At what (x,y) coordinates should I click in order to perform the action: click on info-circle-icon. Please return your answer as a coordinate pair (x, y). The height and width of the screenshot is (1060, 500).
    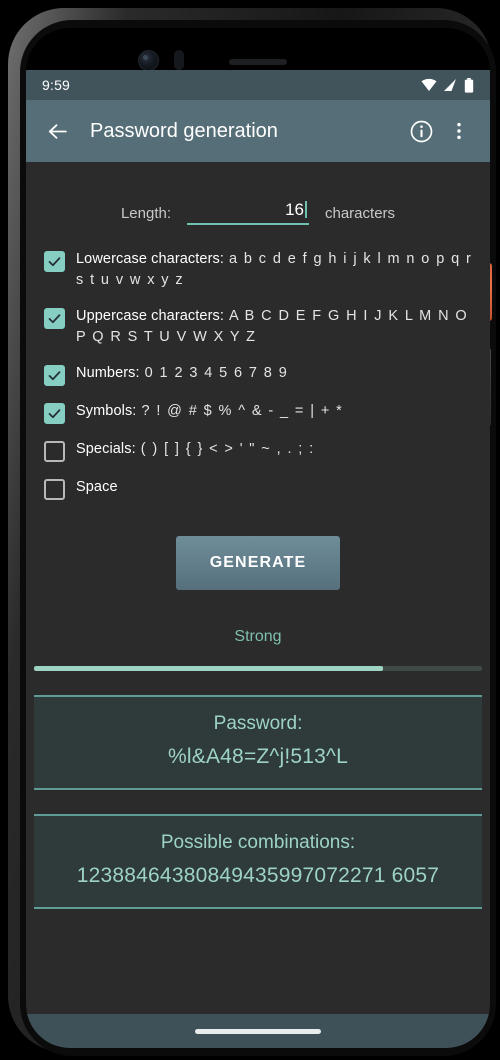
    Looking at the image, I should click on (421, 131).